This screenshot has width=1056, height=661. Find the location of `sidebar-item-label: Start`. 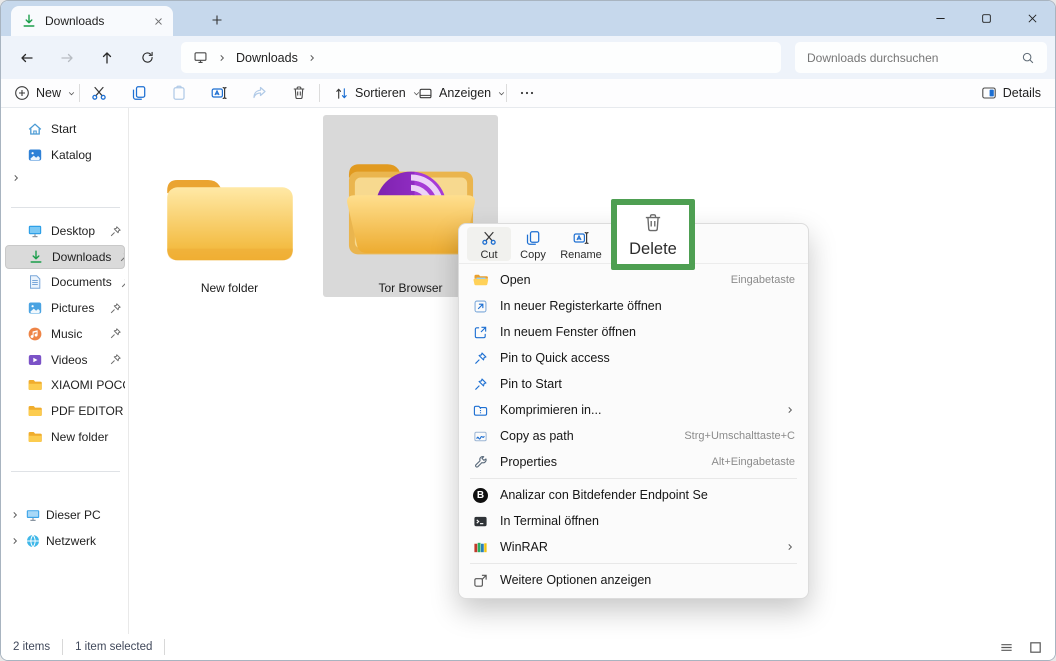

sidebar-item-label: Start is located at coordinates (64, 129).